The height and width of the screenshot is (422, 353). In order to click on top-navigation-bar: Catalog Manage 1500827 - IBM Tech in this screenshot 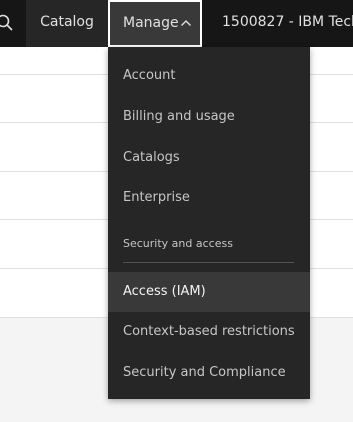, I will do `click(176, 23)`.